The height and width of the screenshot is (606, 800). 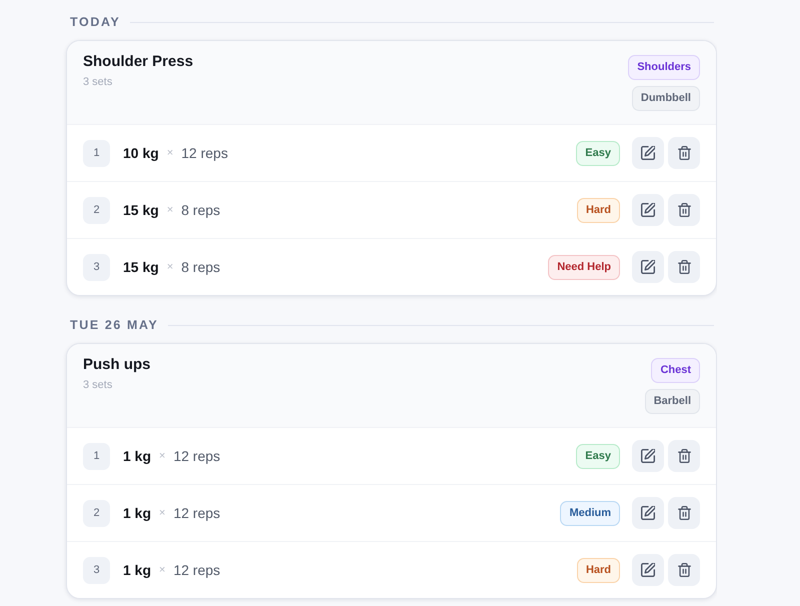 What do you see at coordinates (675, 370) in the screenshot?
I see `muscle-tag: Chest` at bounding box center [675, 370].